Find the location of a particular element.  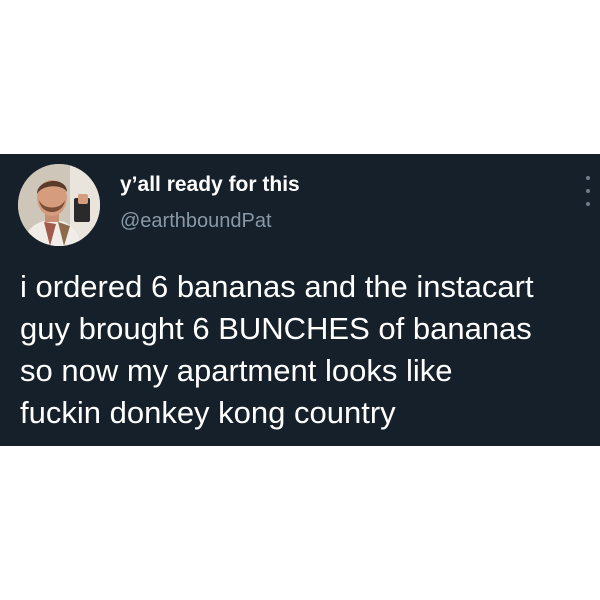

profile-photo-icon is located at coordinates (59, 205).